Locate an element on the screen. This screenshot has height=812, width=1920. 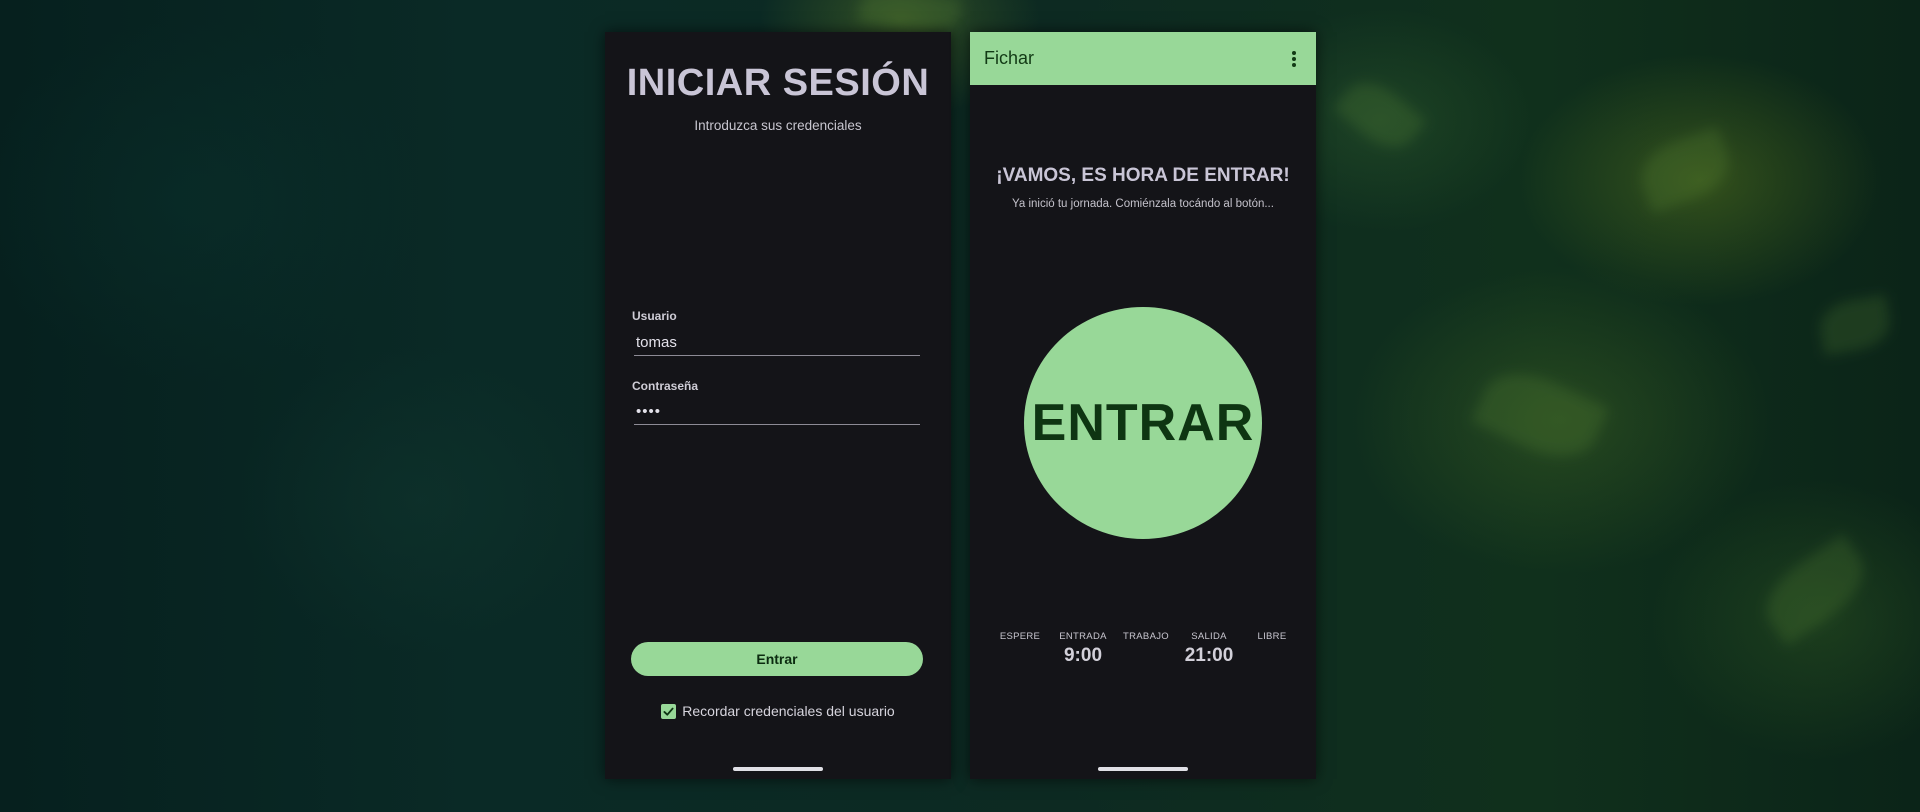
page-subtitle: Introduzca sus credenciales is located at coordinates (778, 125).